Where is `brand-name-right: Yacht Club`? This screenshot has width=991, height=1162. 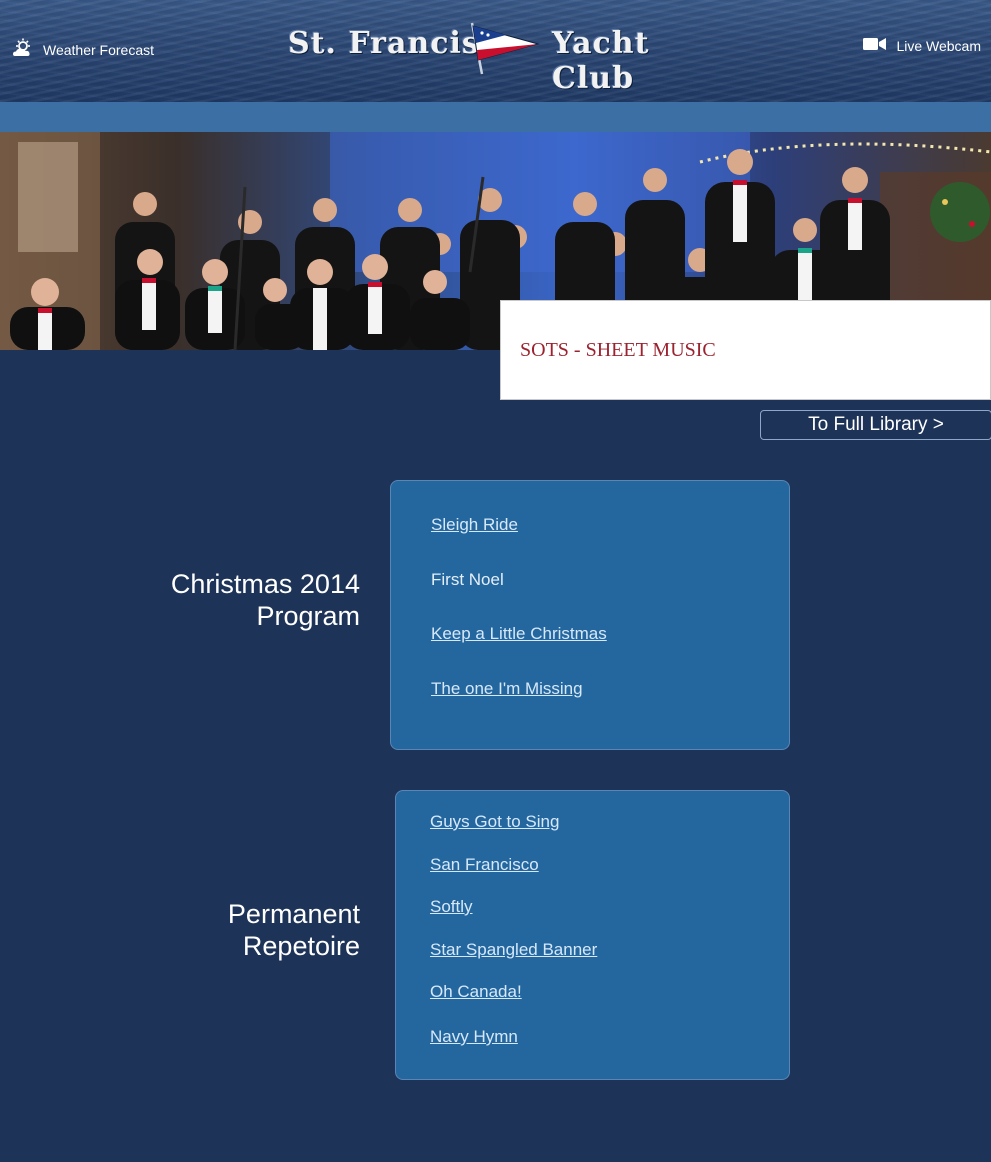 brand-name-right: Yacht Club is located at coordinates (601, 61).